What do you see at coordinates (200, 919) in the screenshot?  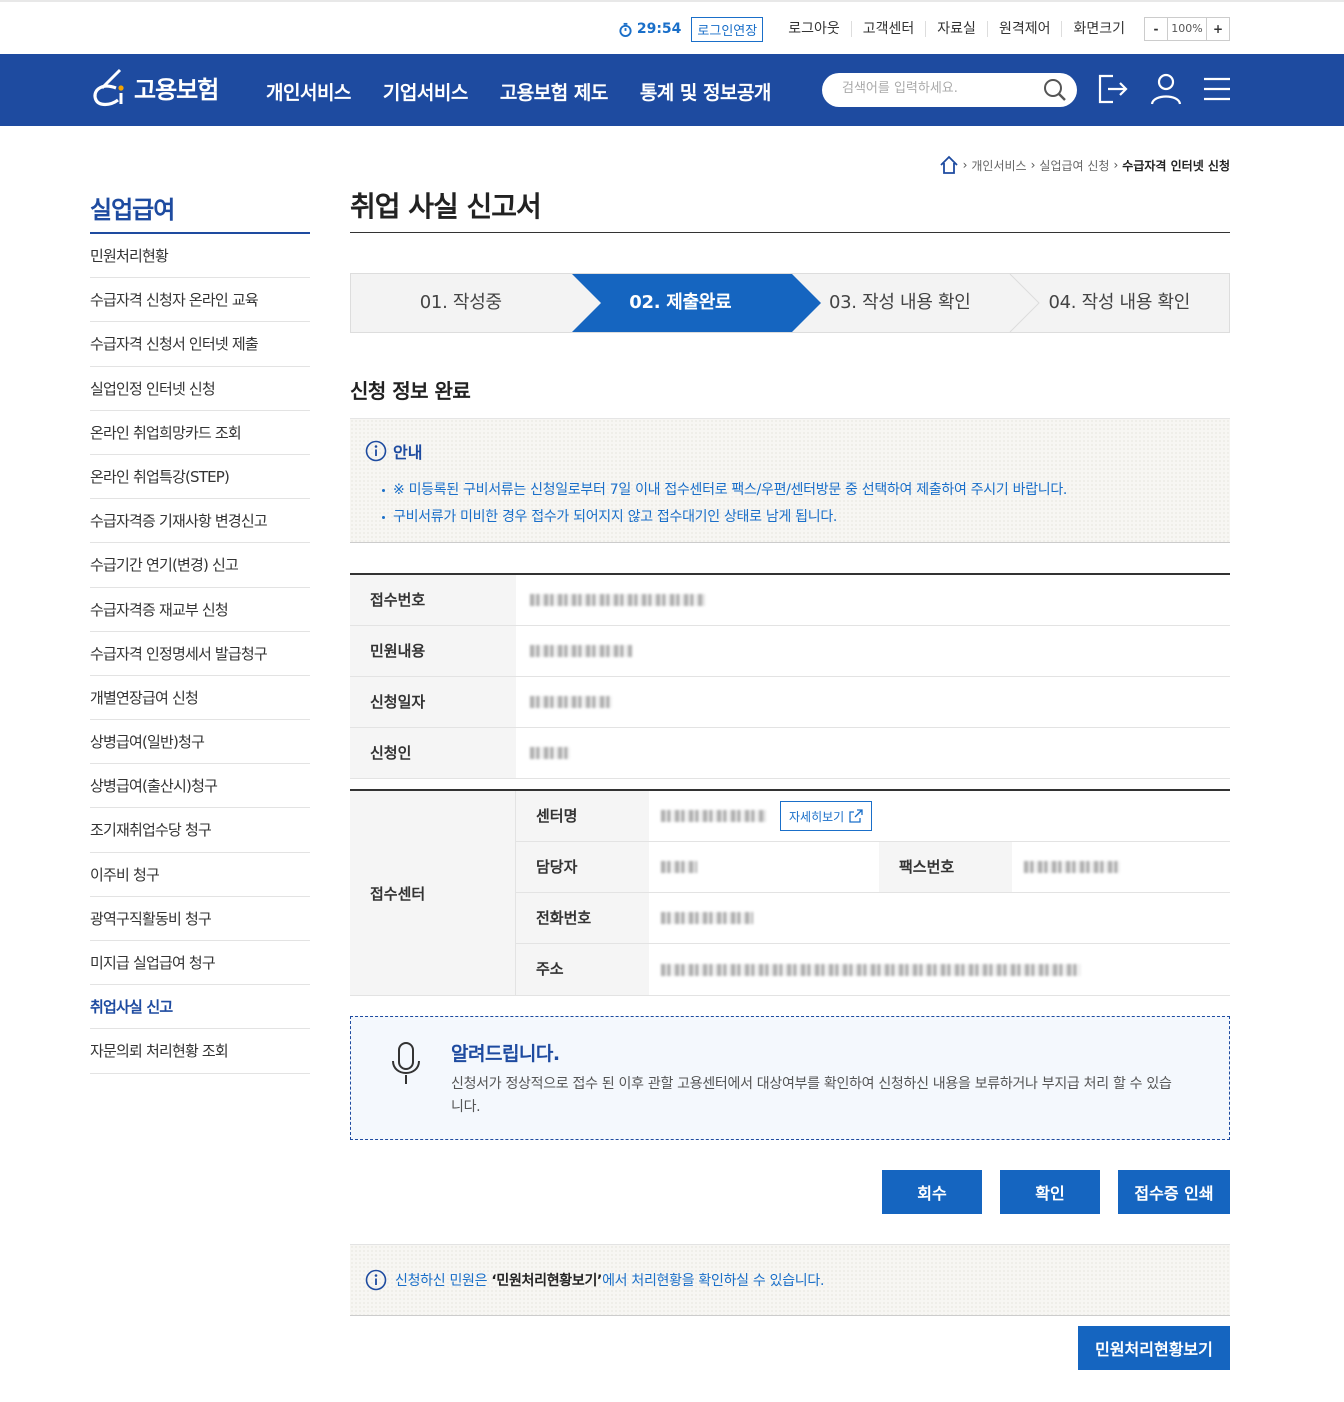 I see `sidebar-item: 광역구직활동비 청구` at bounding box center [200, 919].